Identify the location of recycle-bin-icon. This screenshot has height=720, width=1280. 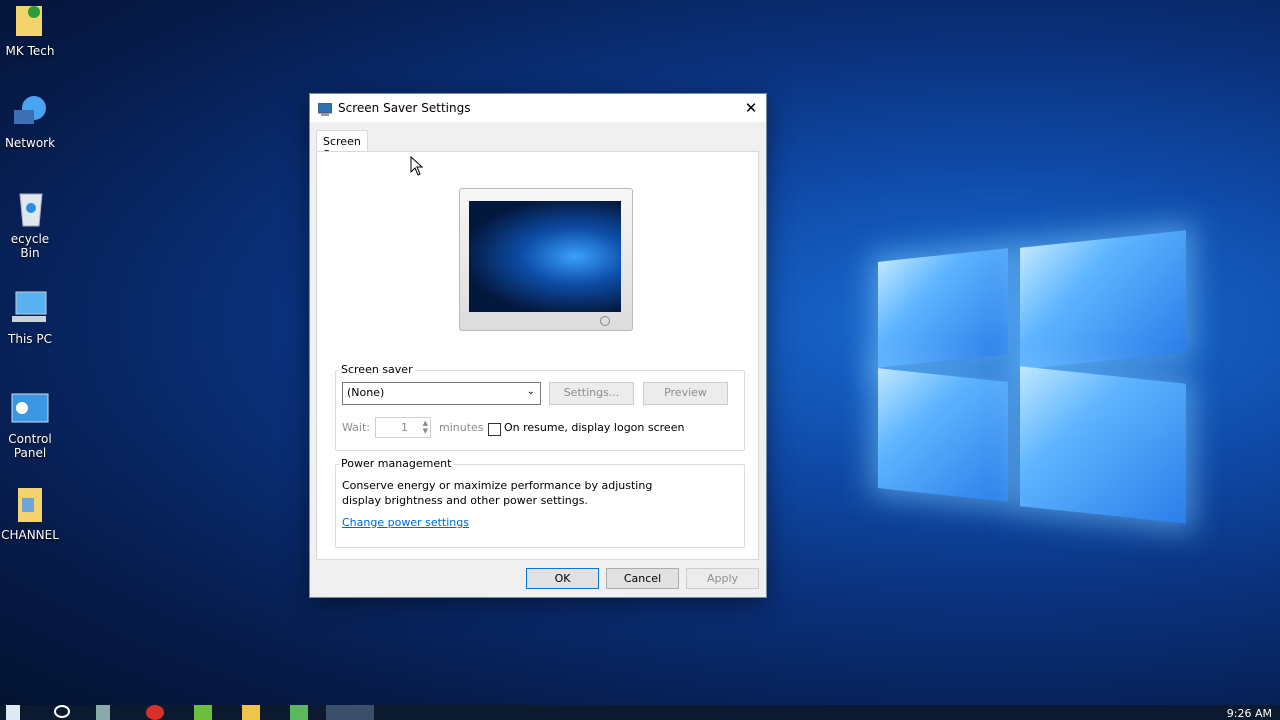
(30, 208).